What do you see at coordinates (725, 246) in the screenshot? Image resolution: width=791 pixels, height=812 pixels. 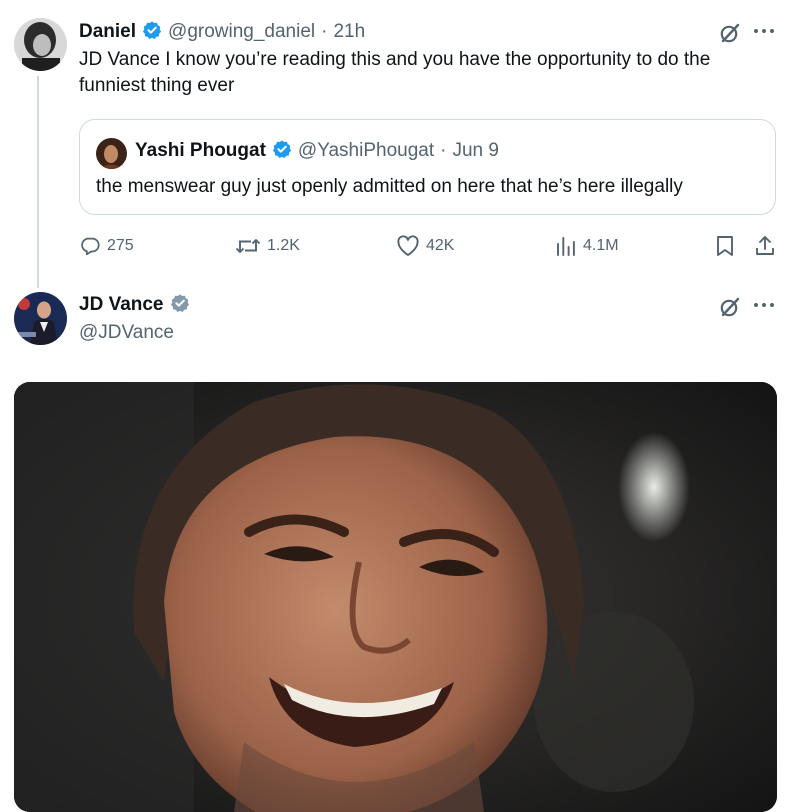 I see `bookmark-icon` at bounding box center [725, 246].